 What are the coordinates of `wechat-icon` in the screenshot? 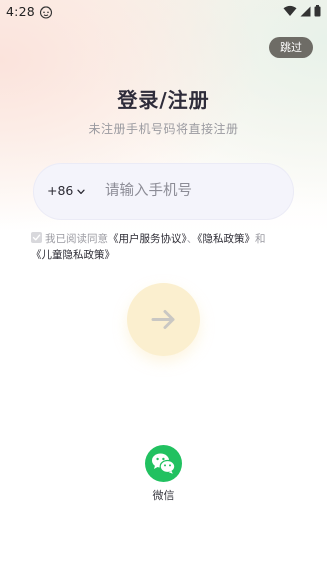 It's located at (164, 463).